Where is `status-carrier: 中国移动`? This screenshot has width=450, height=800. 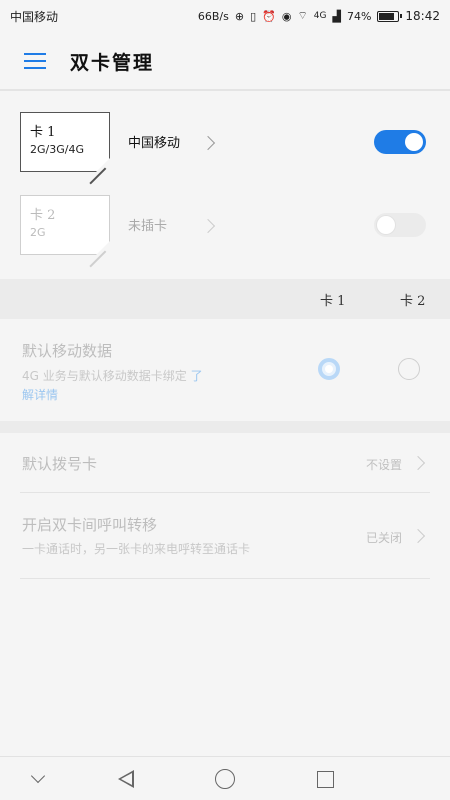 status-carrier: 中国移动 is located at coordinates (34, 16).